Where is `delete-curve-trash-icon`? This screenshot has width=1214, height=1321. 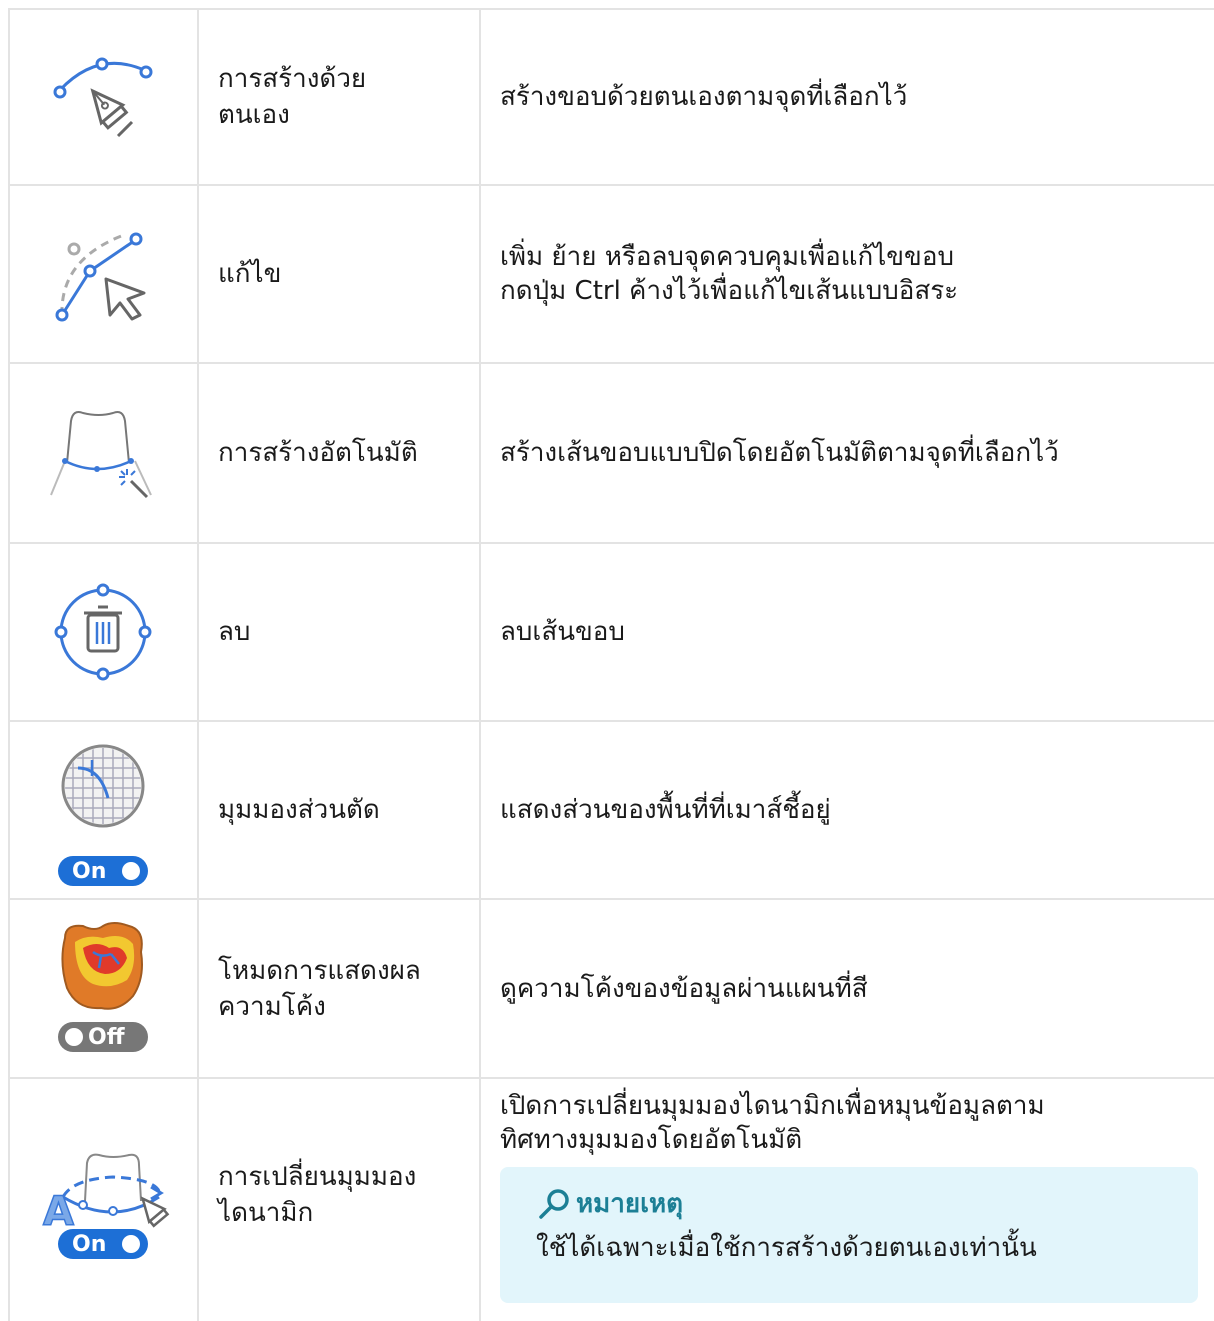 delete-curve-trash-icon is located at coordinates (103, 632).